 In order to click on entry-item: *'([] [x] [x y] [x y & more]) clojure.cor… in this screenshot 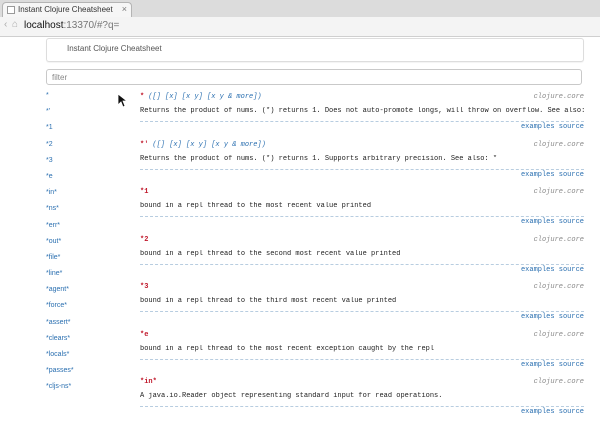, I will do `click(362, 162)`.